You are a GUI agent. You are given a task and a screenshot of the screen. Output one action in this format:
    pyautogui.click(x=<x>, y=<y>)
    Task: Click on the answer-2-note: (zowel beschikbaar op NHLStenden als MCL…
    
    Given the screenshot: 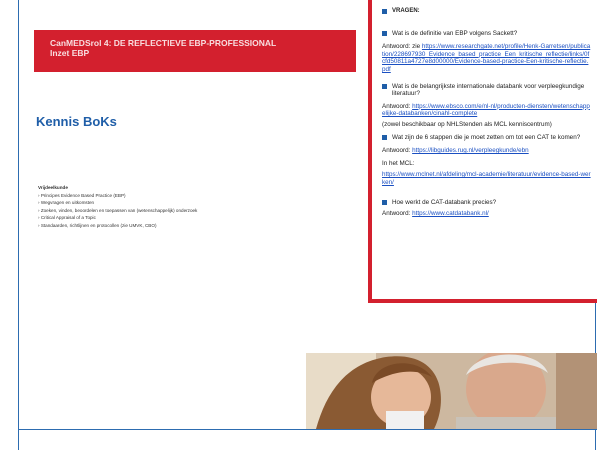 What is the action you would take?
    pyautogui.click(x=467, y=124)
    